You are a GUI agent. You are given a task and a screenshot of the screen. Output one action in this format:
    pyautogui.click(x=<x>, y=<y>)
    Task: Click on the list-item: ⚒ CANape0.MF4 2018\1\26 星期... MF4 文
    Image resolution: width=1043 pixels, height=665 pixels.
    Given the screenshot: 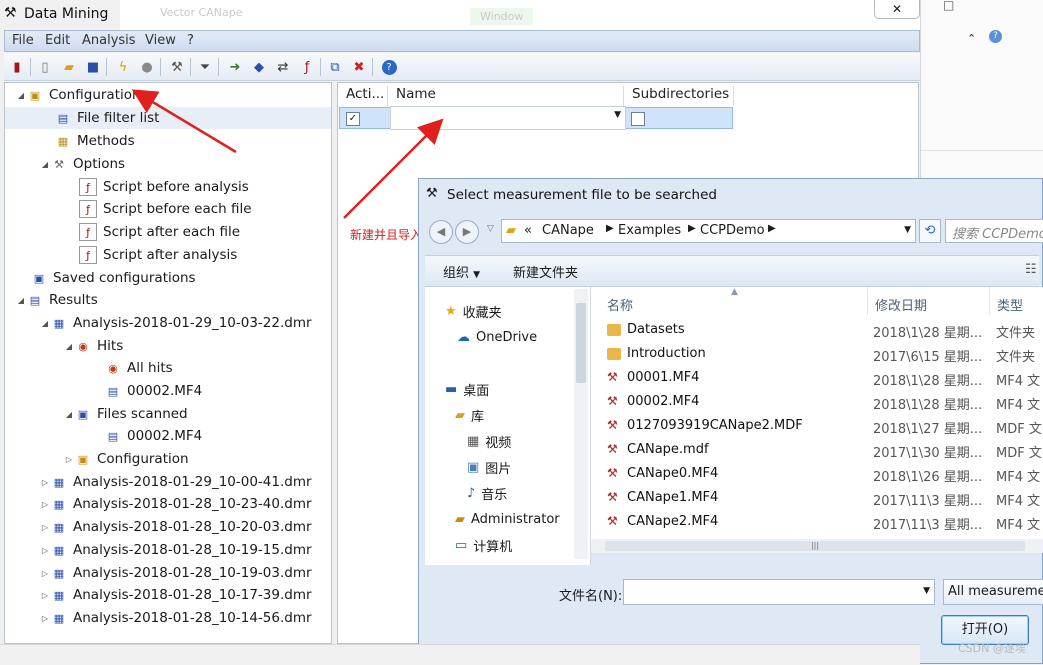 What is the action you would take?
    pyautogui.click(x=817, y=474)
    